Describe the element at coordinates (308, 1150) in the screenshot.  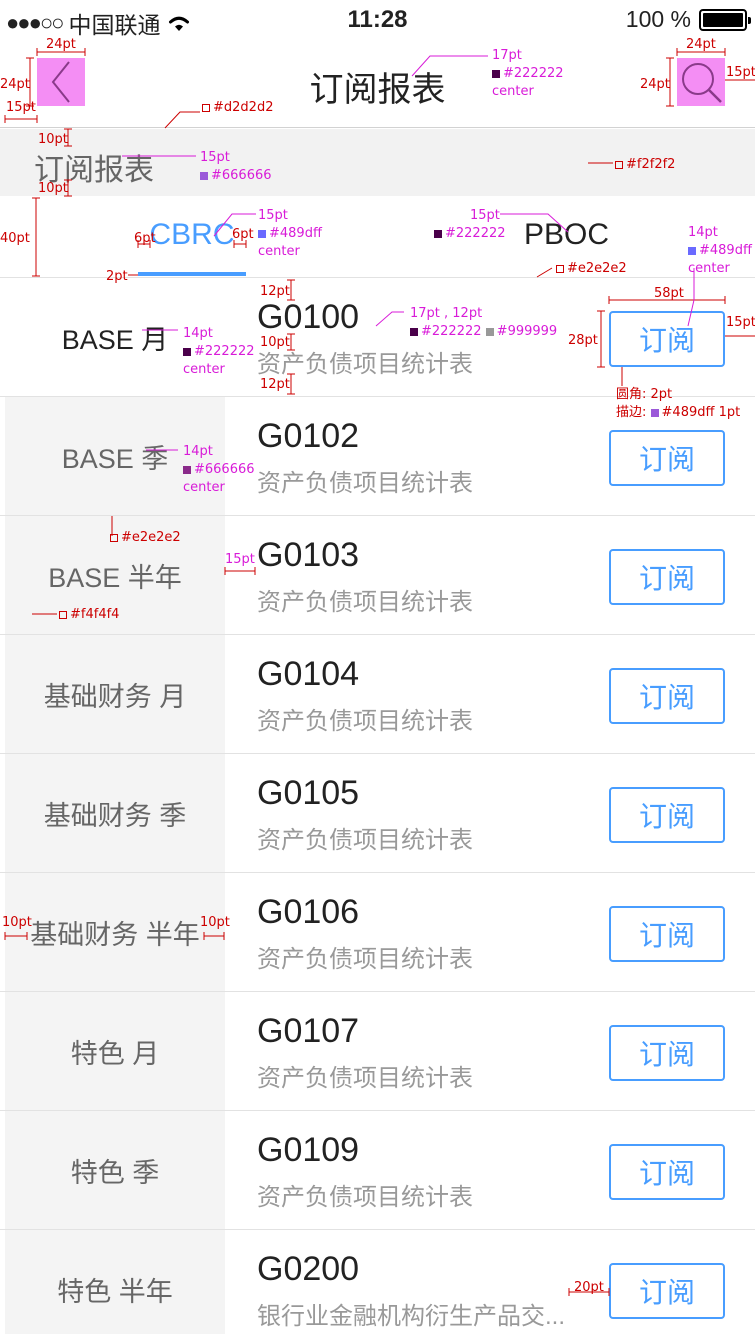
I see `row-code: G0109` at that location.